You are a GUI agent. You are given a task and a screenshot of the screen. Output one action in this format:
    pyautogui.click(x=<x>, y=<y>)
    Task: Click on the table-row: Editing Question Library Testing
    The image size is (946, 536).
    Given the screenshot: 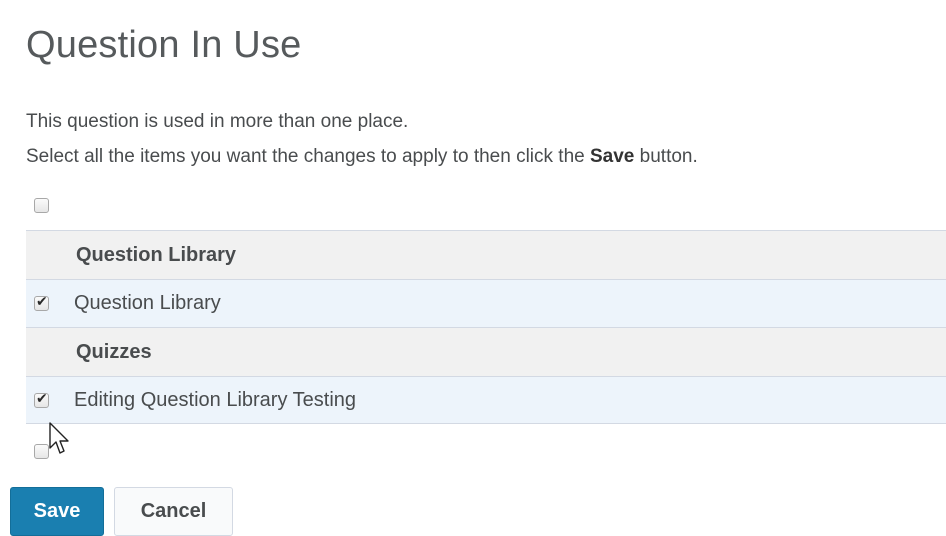 What is the action you would take?
    pyautogui.click(x=486, y=400)
    